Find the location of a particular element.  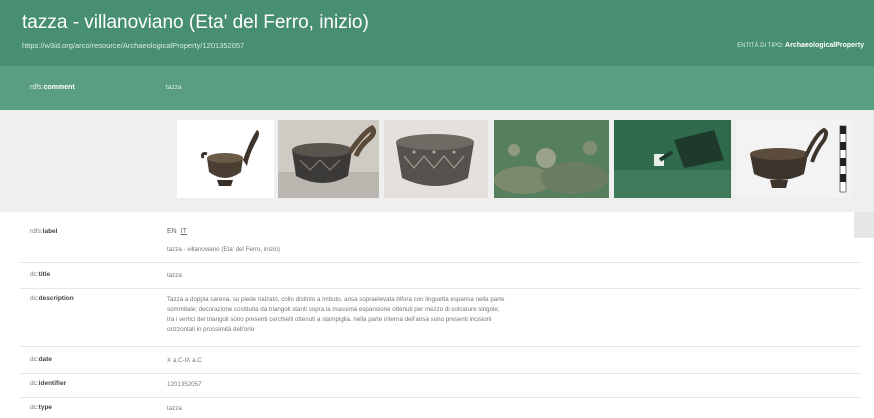

property-key-name: label is located at coordinates (50, 231).